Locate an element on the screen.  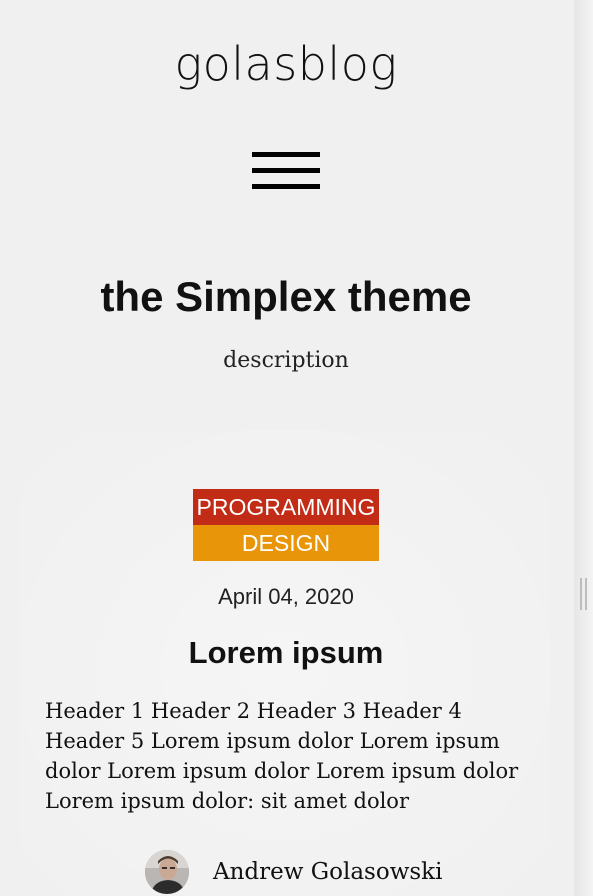
post-tags: PROGRAMMING DESIGN is located at coordinates (286, 525).